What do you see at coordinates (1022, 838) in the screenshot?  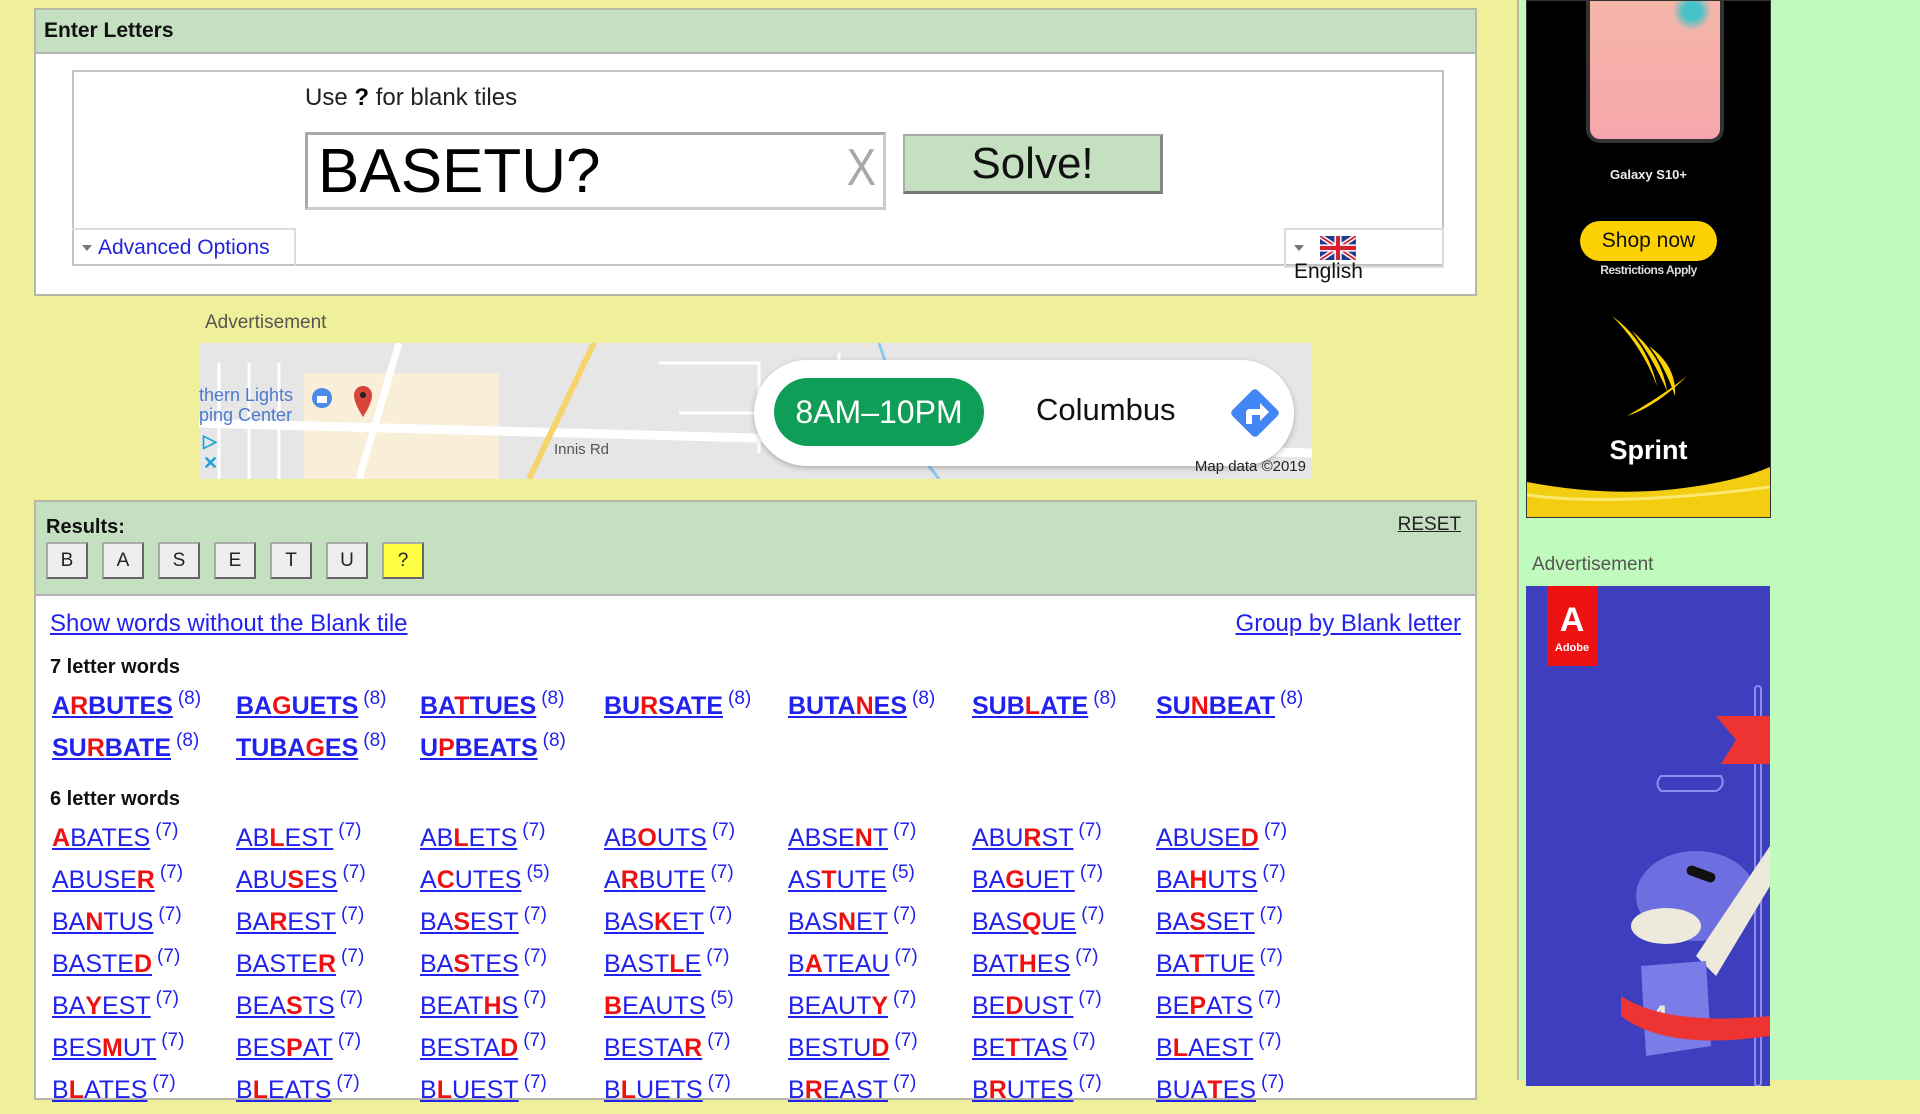 I see `word-link: ABURST` at bounding box center [1022, 838].